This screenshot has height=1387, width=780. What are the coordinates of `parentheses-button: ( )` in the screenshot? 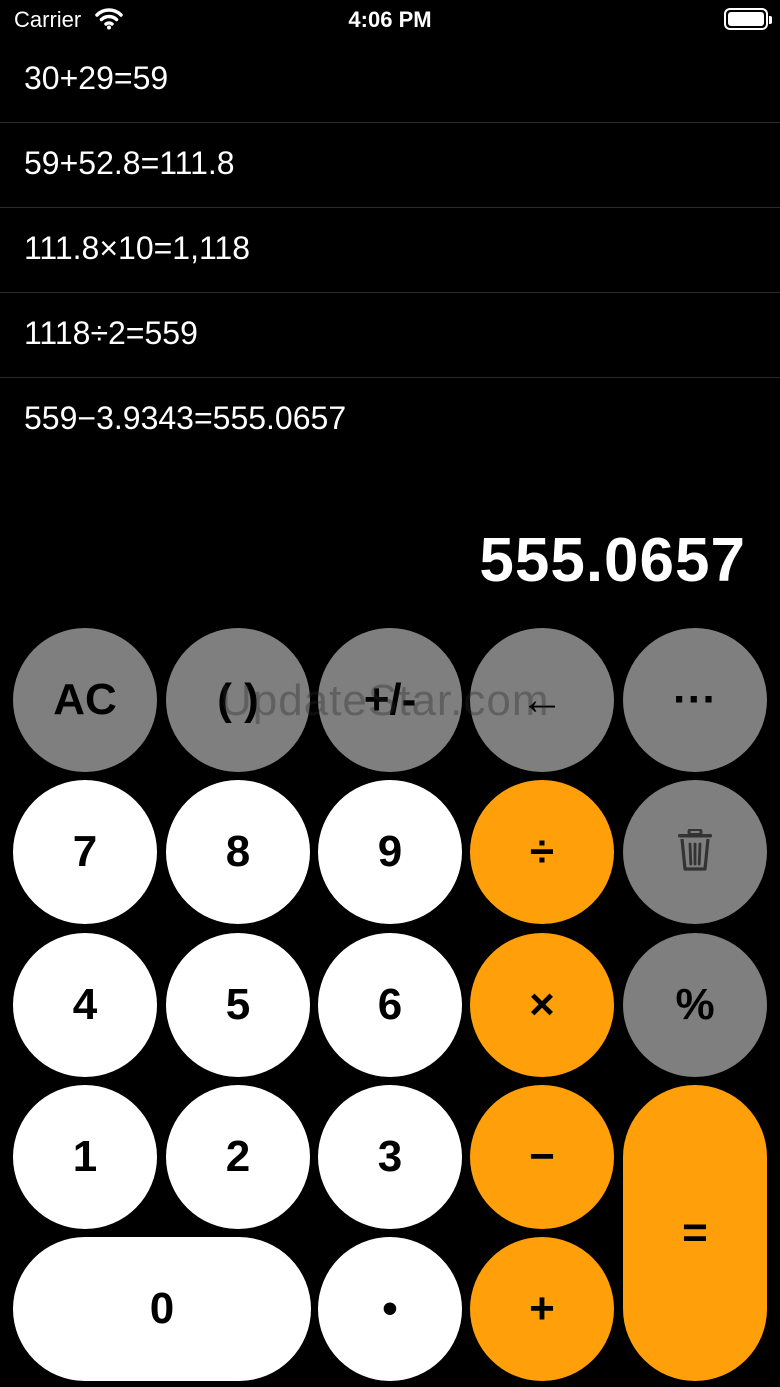 It's located at (238, 700).